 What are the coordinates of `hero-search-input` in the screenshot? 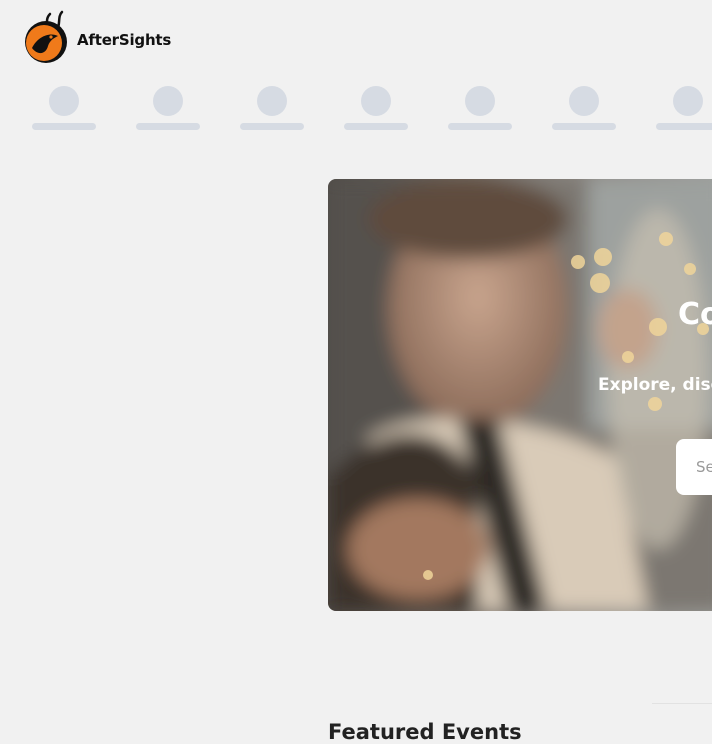 It's located at (694, 467).